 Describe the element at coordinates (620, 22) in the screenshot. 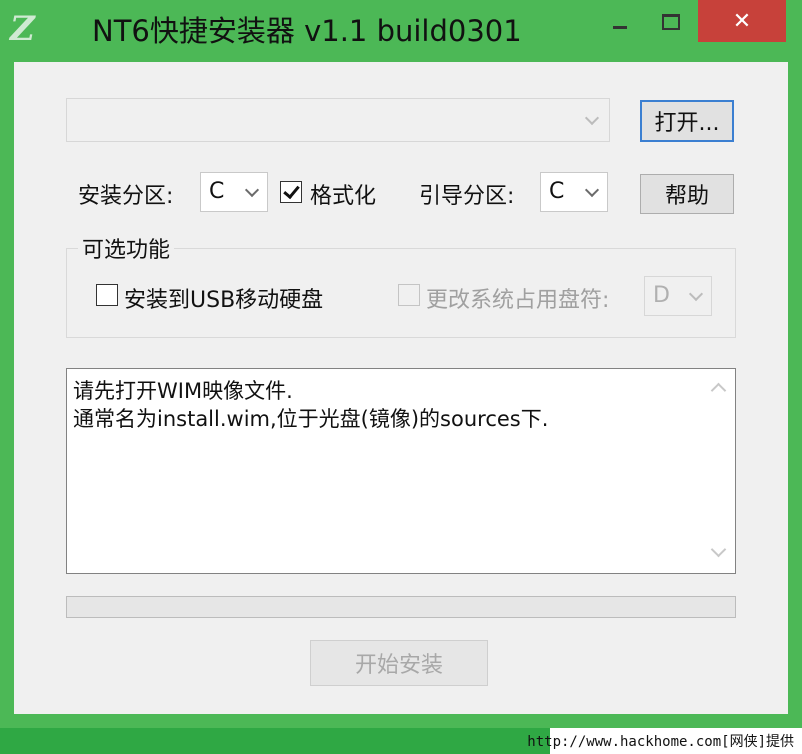

I see `minimize-button` at that location.